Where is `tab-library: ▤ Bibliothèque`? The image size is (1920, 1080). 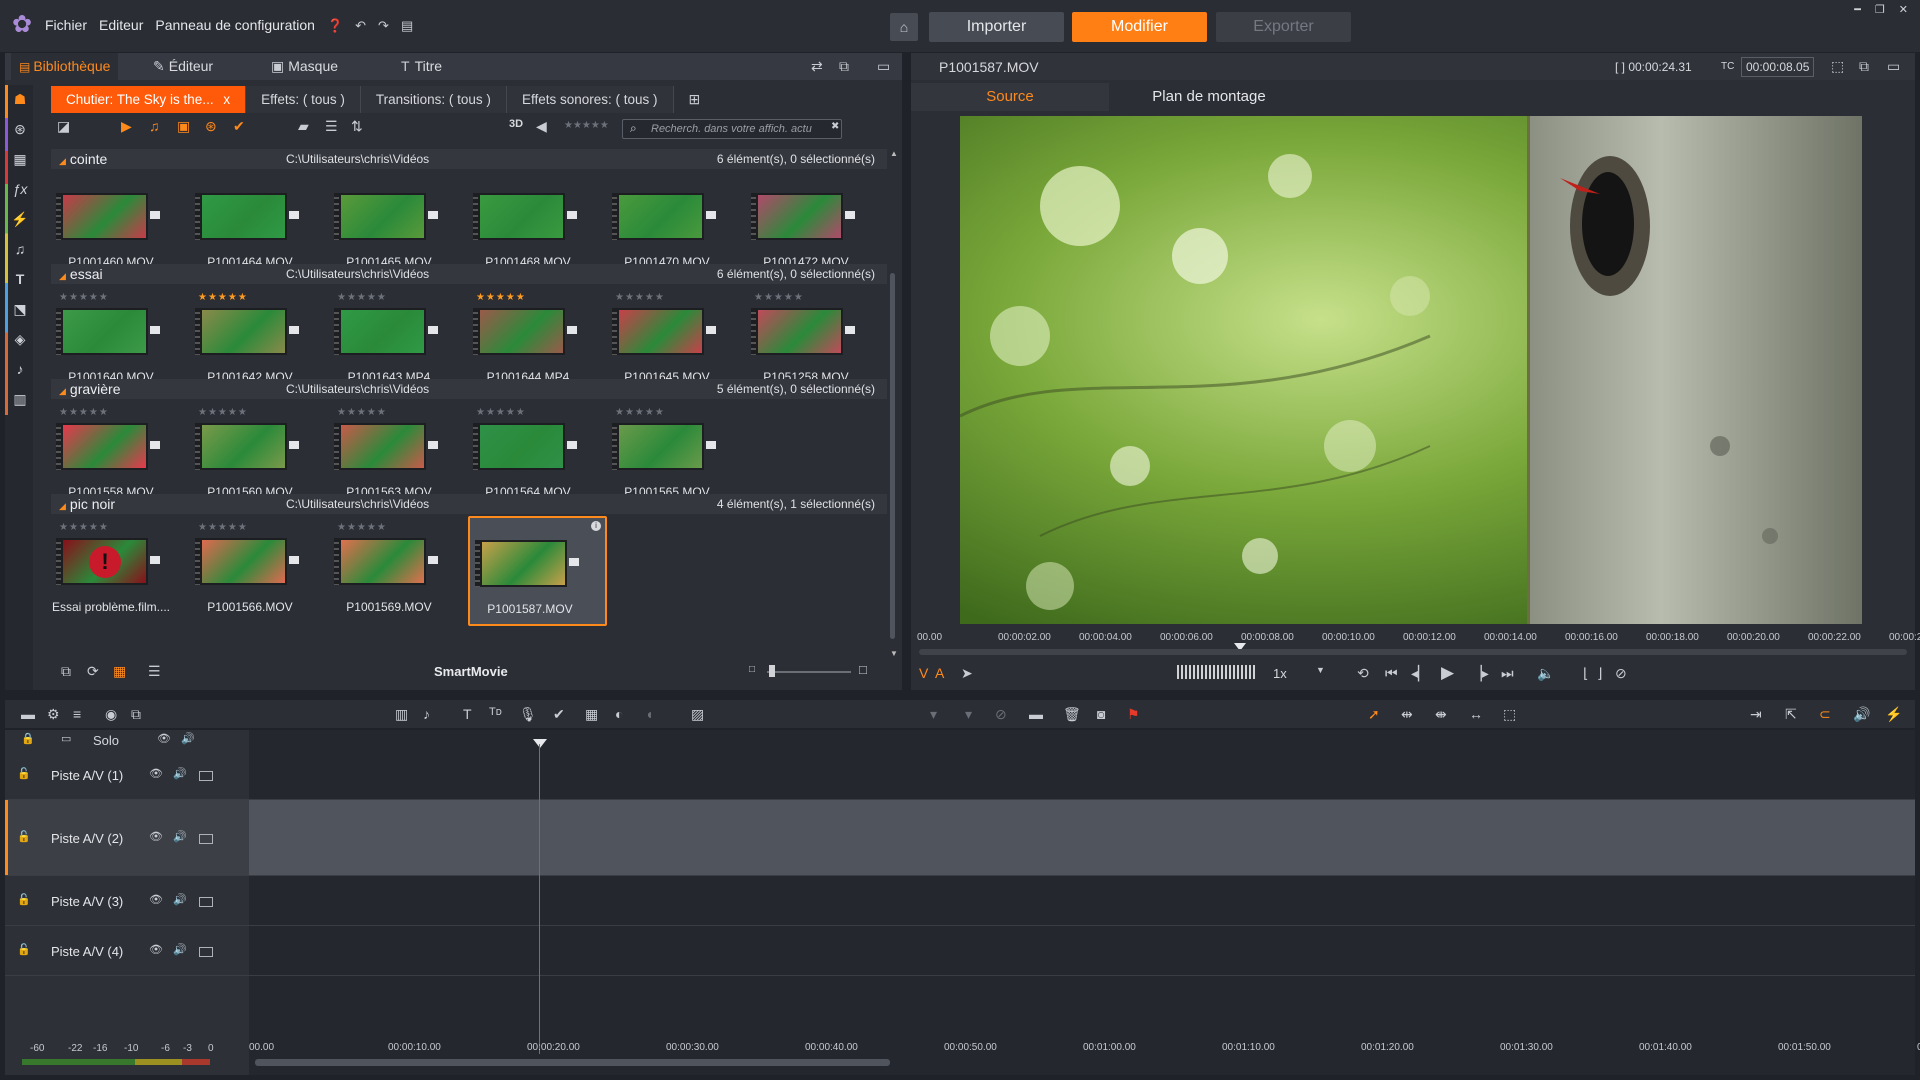
tab-library: ▤ Bibliothèque is located at coordinates (65, 66).